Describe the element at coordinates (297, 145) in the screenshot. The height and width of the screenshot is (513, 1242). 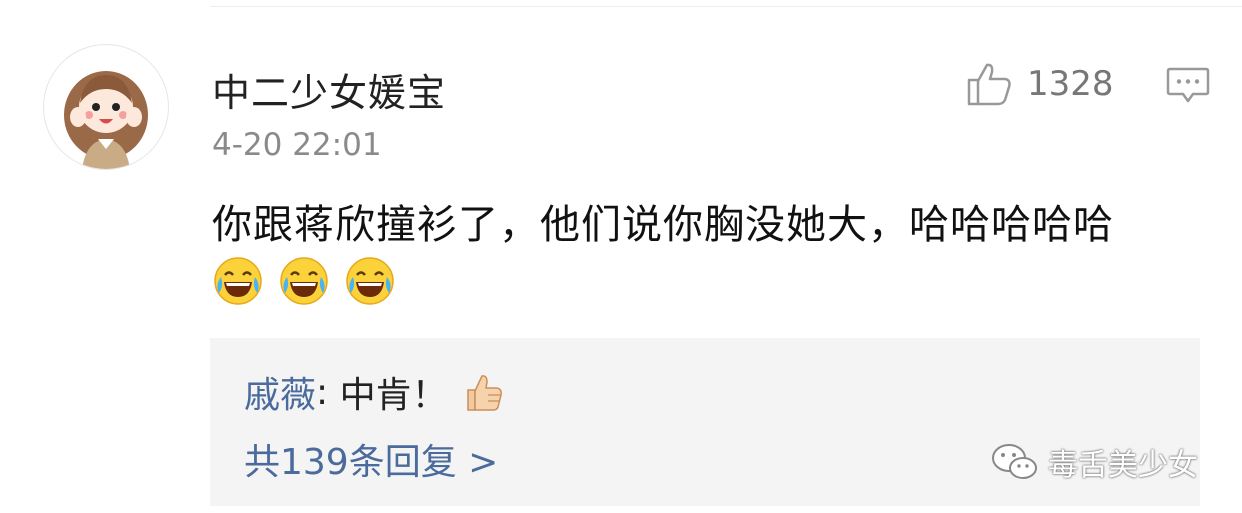
I see `comment-timestamp: 4-20 22:01` at that location.